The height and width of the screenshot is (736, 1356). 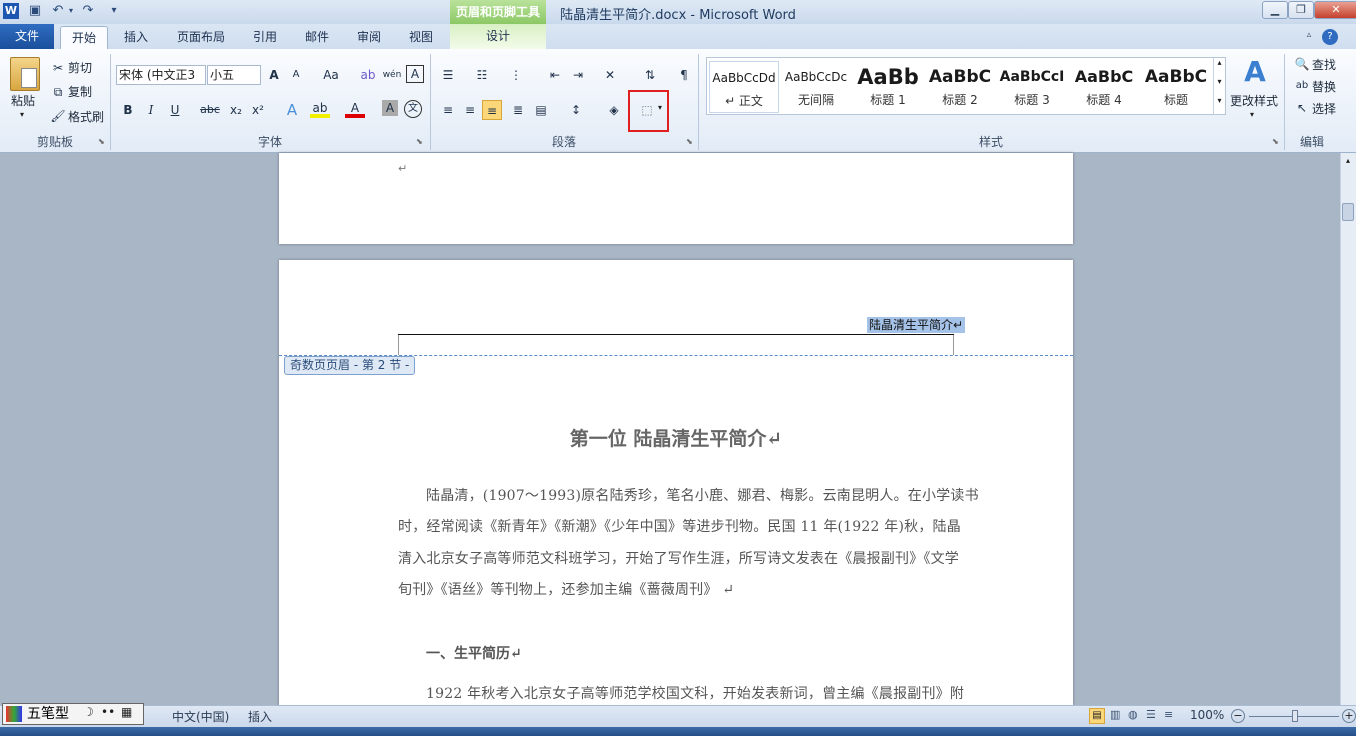 I want to click on style-heading-3: AaBbCcI 标题 3, so click(x=1032, y=87).